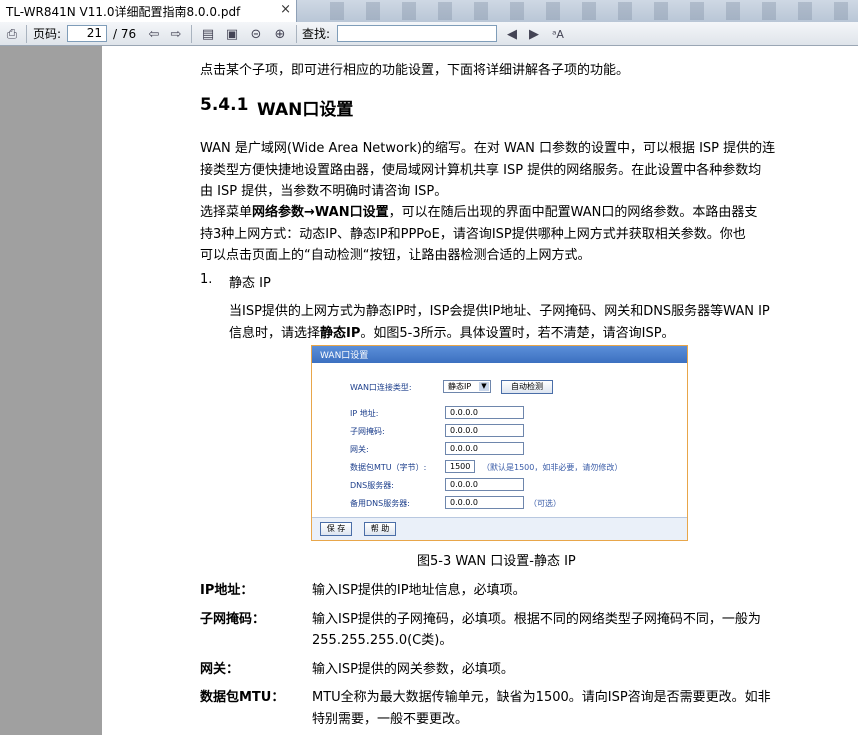 Image resolution: width=858 pixels, height=735 pixels. What do you see at coordinates (484, 448) in the screenshot?
I see `gateway-field: 0.0.0.0` at bounding box center [484, 448].